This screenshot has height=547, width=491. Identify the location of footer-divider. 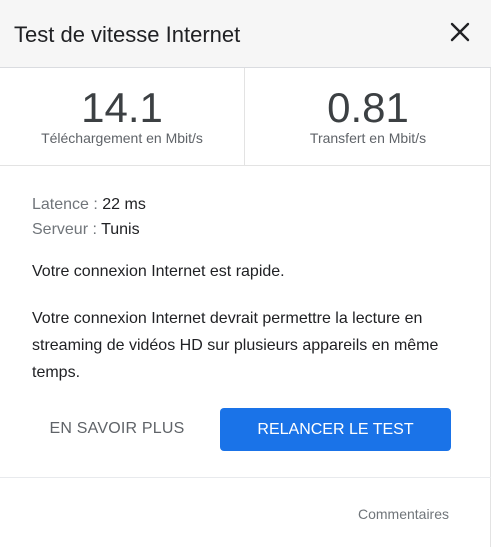
(245, 477).